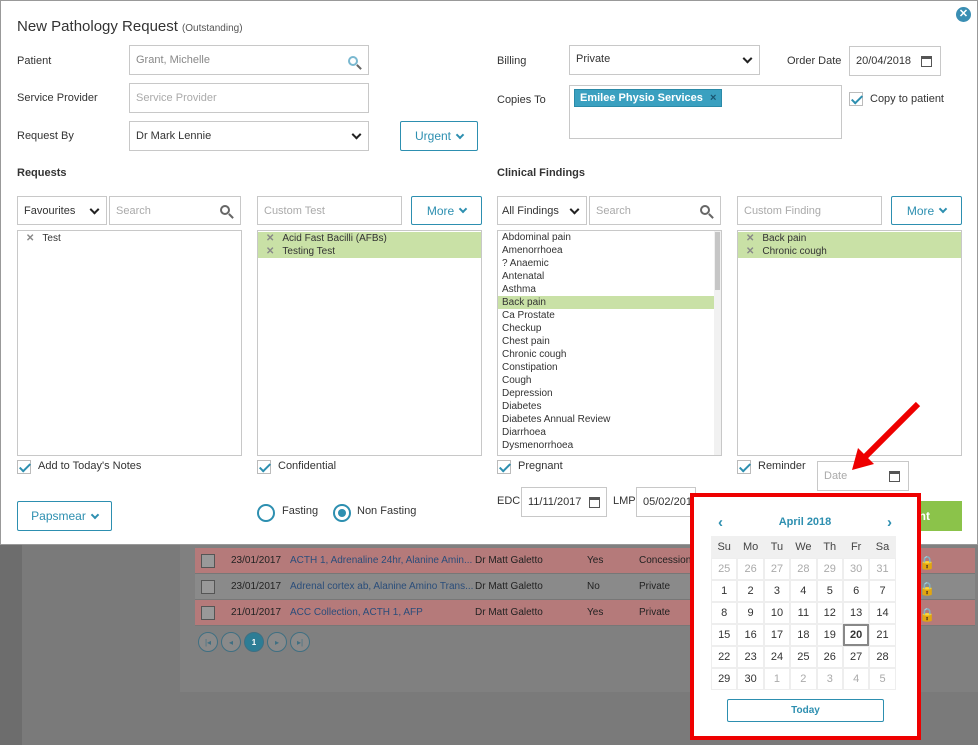  Describe the element at coordinates (254, 642) in the screenshot. I see `page-button: 1` at that location.